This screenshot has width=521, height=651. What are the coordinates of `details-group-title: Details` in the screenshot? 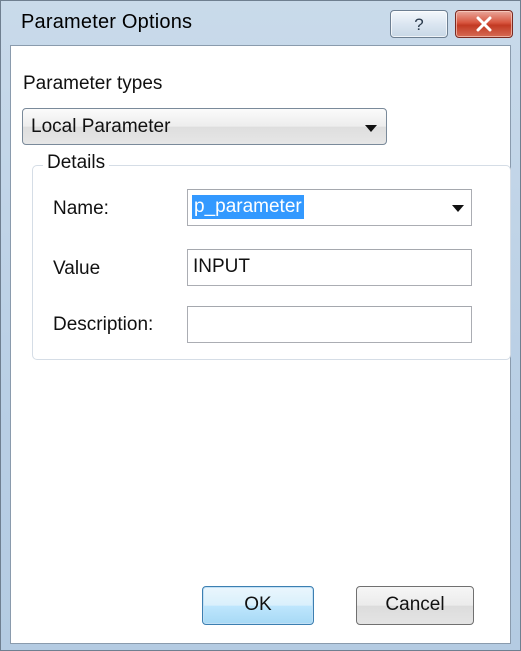 It's located at (76, 163).